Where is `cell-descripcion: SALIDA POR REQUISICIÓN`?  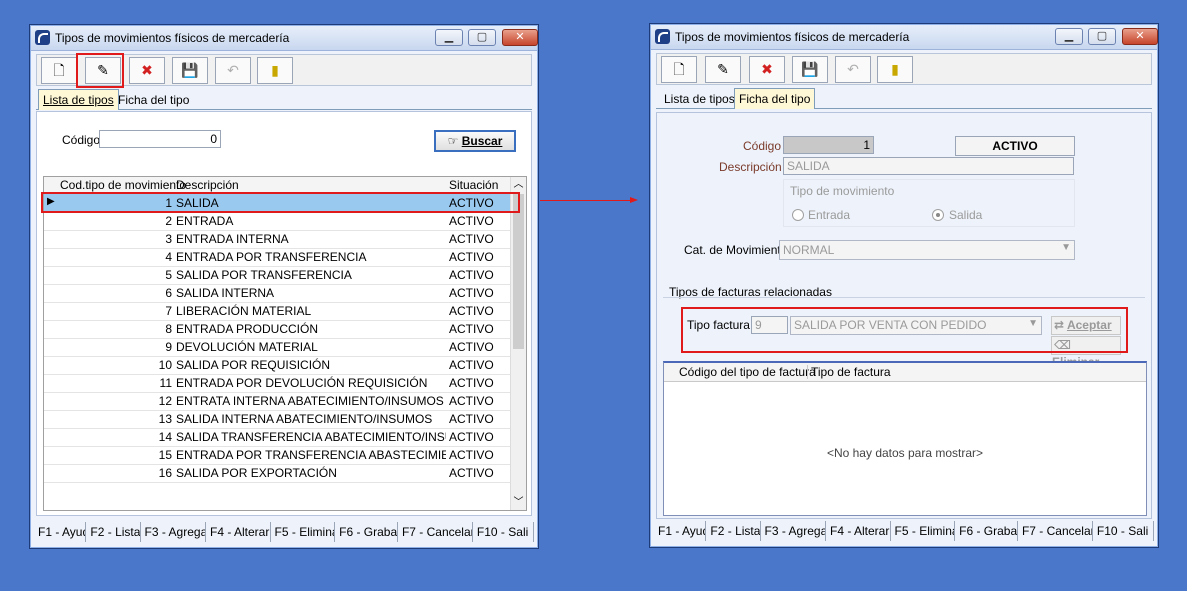 cell-descripcion: SALIDA POR REQUISICIÓN is located at coordinates (253, 365).